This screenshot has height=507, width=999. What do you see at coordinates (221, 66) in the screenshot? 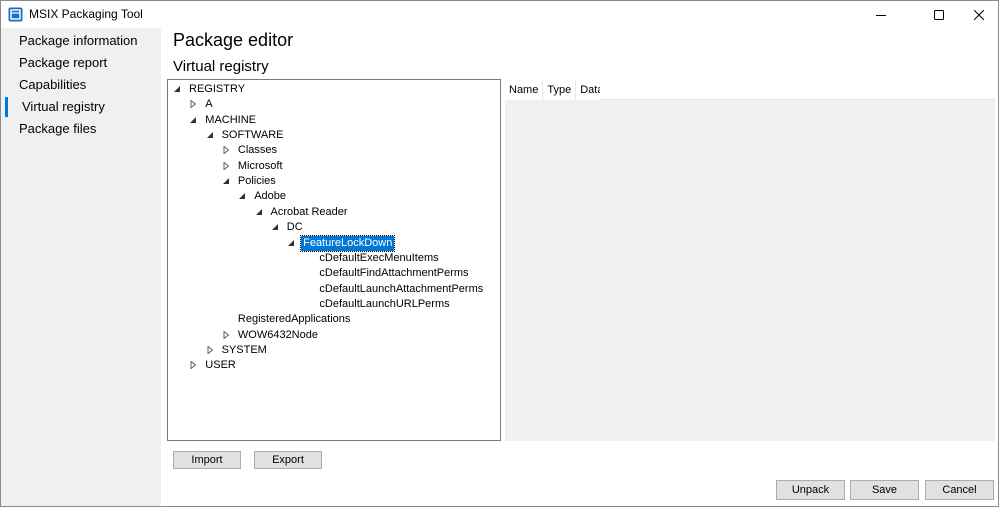
I see `section-title: Virtual registry` at bounding box center [221, 66].